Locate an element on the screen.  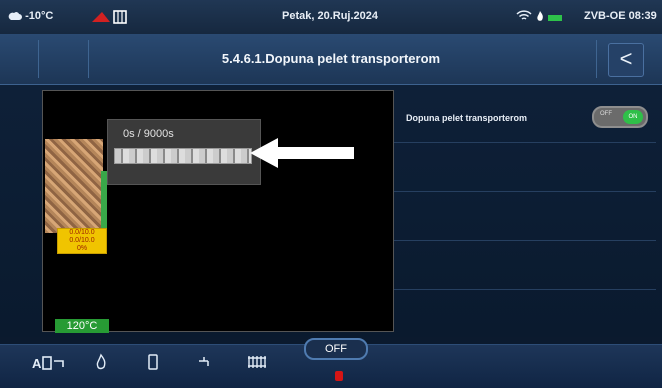
toggle-off-label: OFF is located at coordinates (606, 114).